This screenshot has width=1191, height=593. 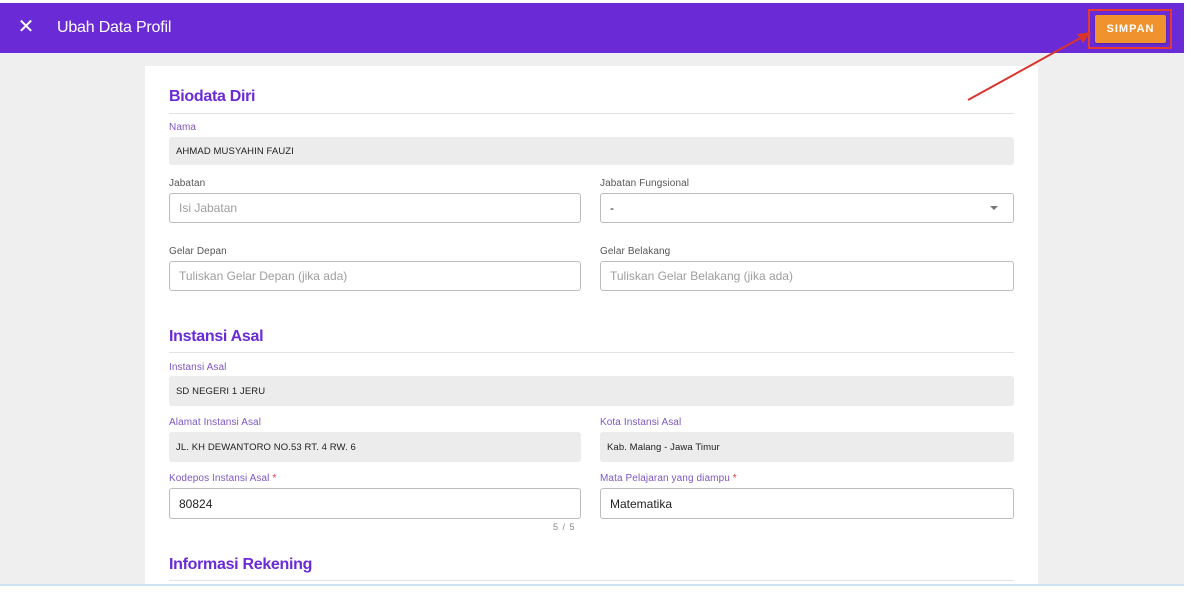 I want to click on nama-label: Nama, so click(x=183, y=127).